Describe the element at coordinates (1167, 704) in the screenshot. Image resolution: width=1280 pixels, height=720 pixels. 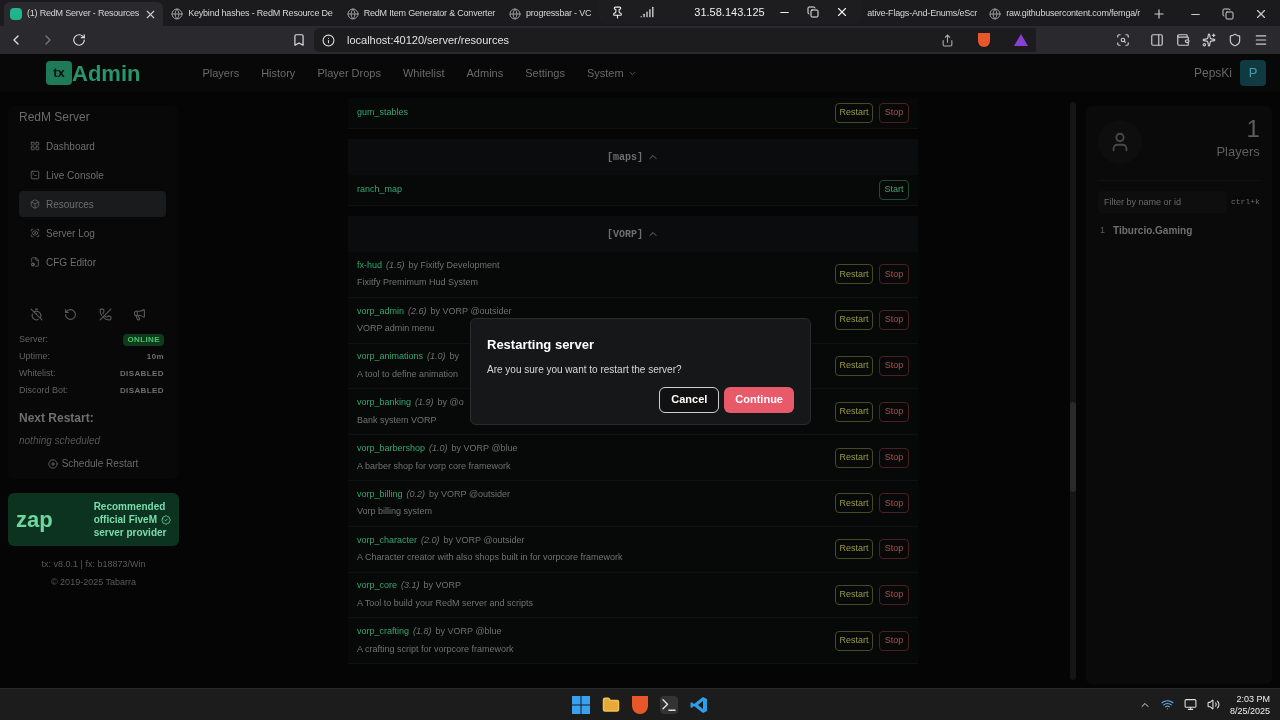
I see `network-icon` at that location.